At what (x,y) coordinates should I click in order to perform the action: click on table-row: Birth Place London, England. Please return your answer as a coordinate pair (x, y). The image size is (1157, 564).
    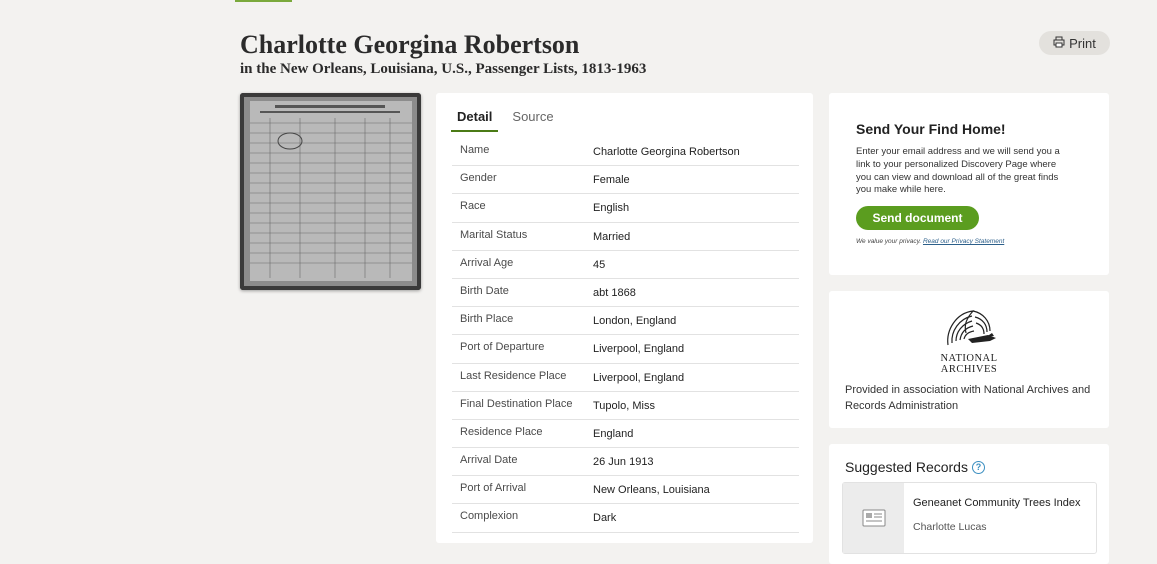
    Looking at the image, I should click on (625, 321).